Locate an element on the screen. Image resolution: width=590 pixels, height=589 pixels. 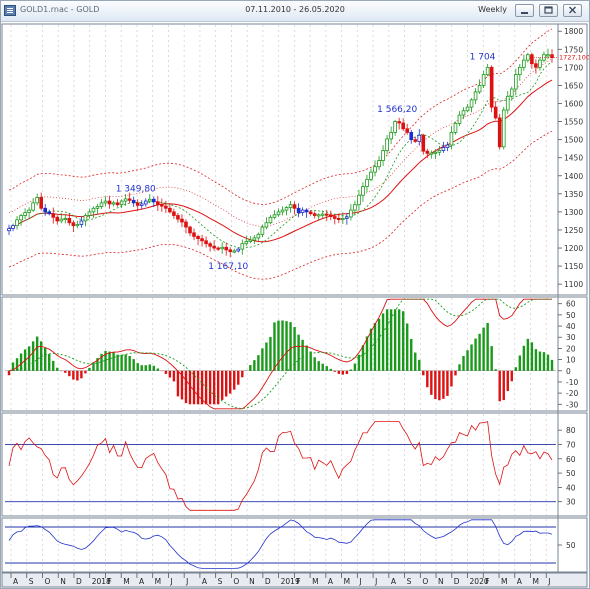
timeframe-label: Weekly is located at coordinates (492, 9).